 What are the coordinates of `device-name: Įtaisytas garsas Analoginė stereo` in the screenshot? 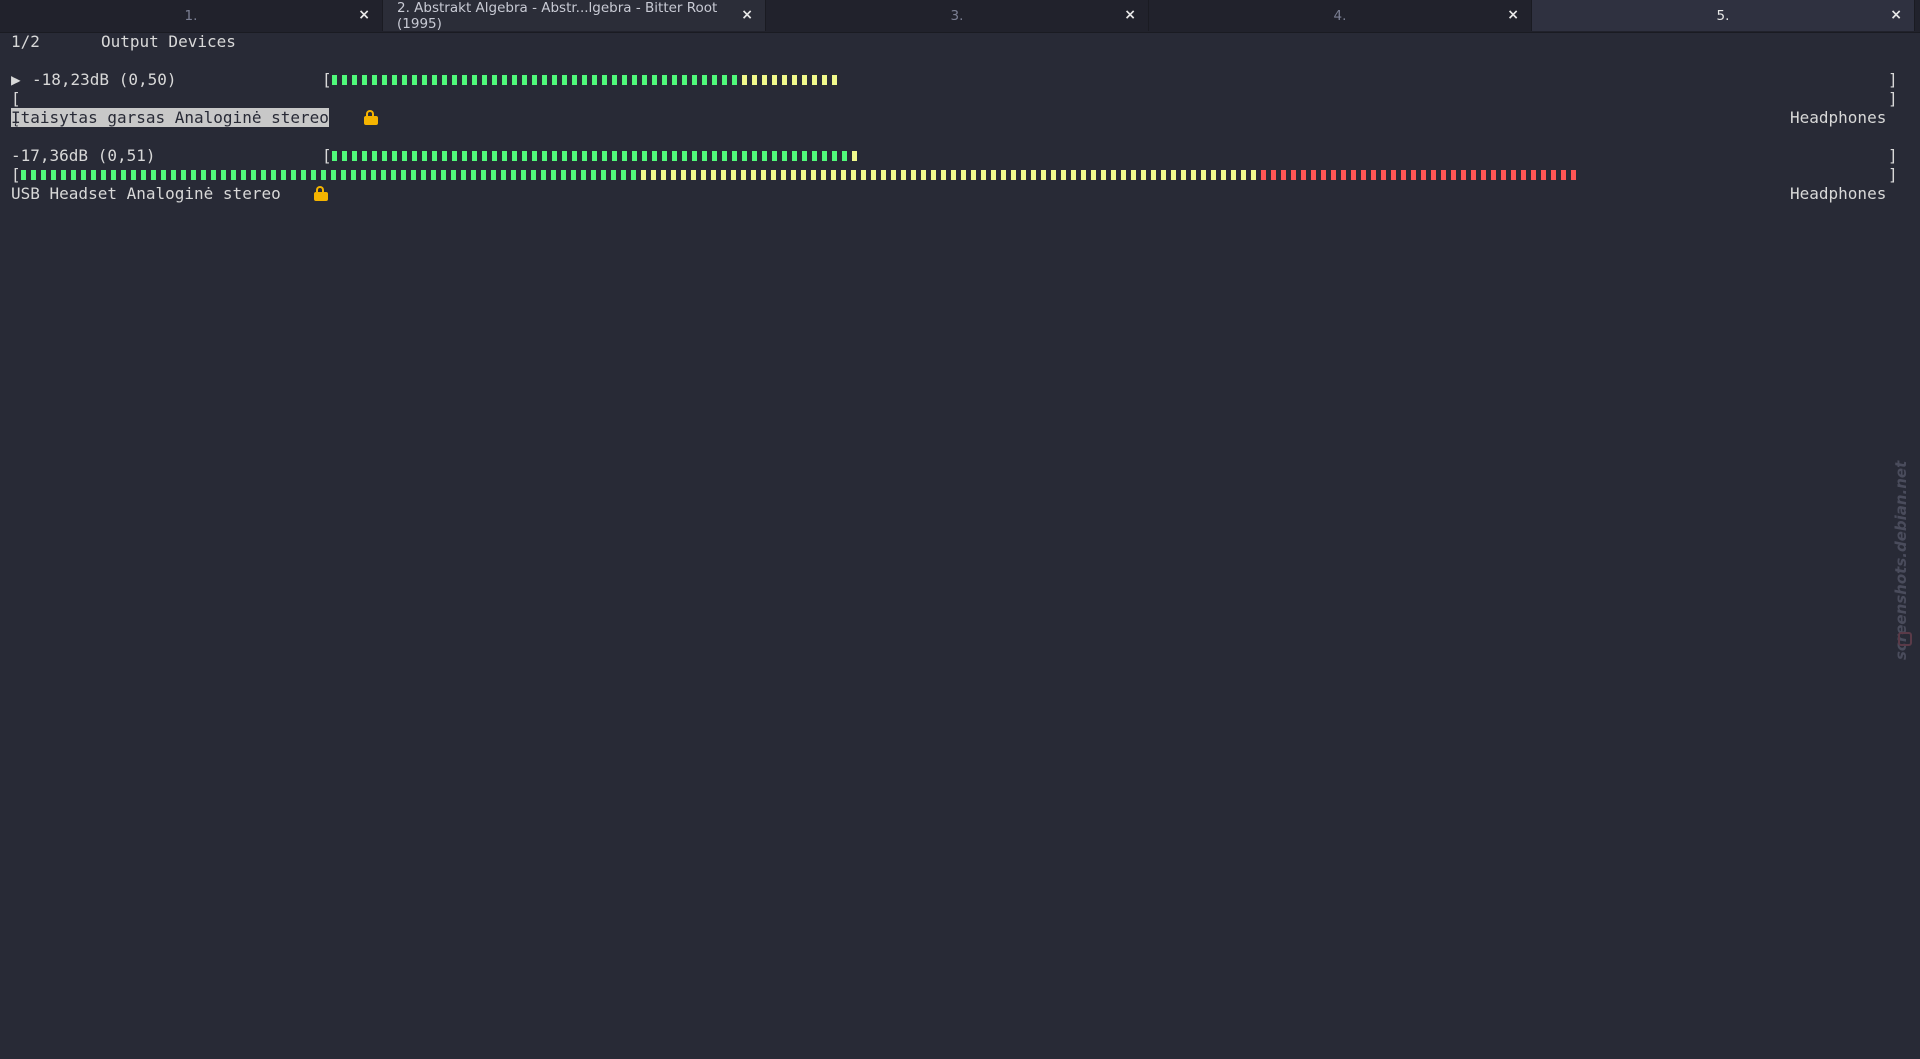 It's located at (170, 117).